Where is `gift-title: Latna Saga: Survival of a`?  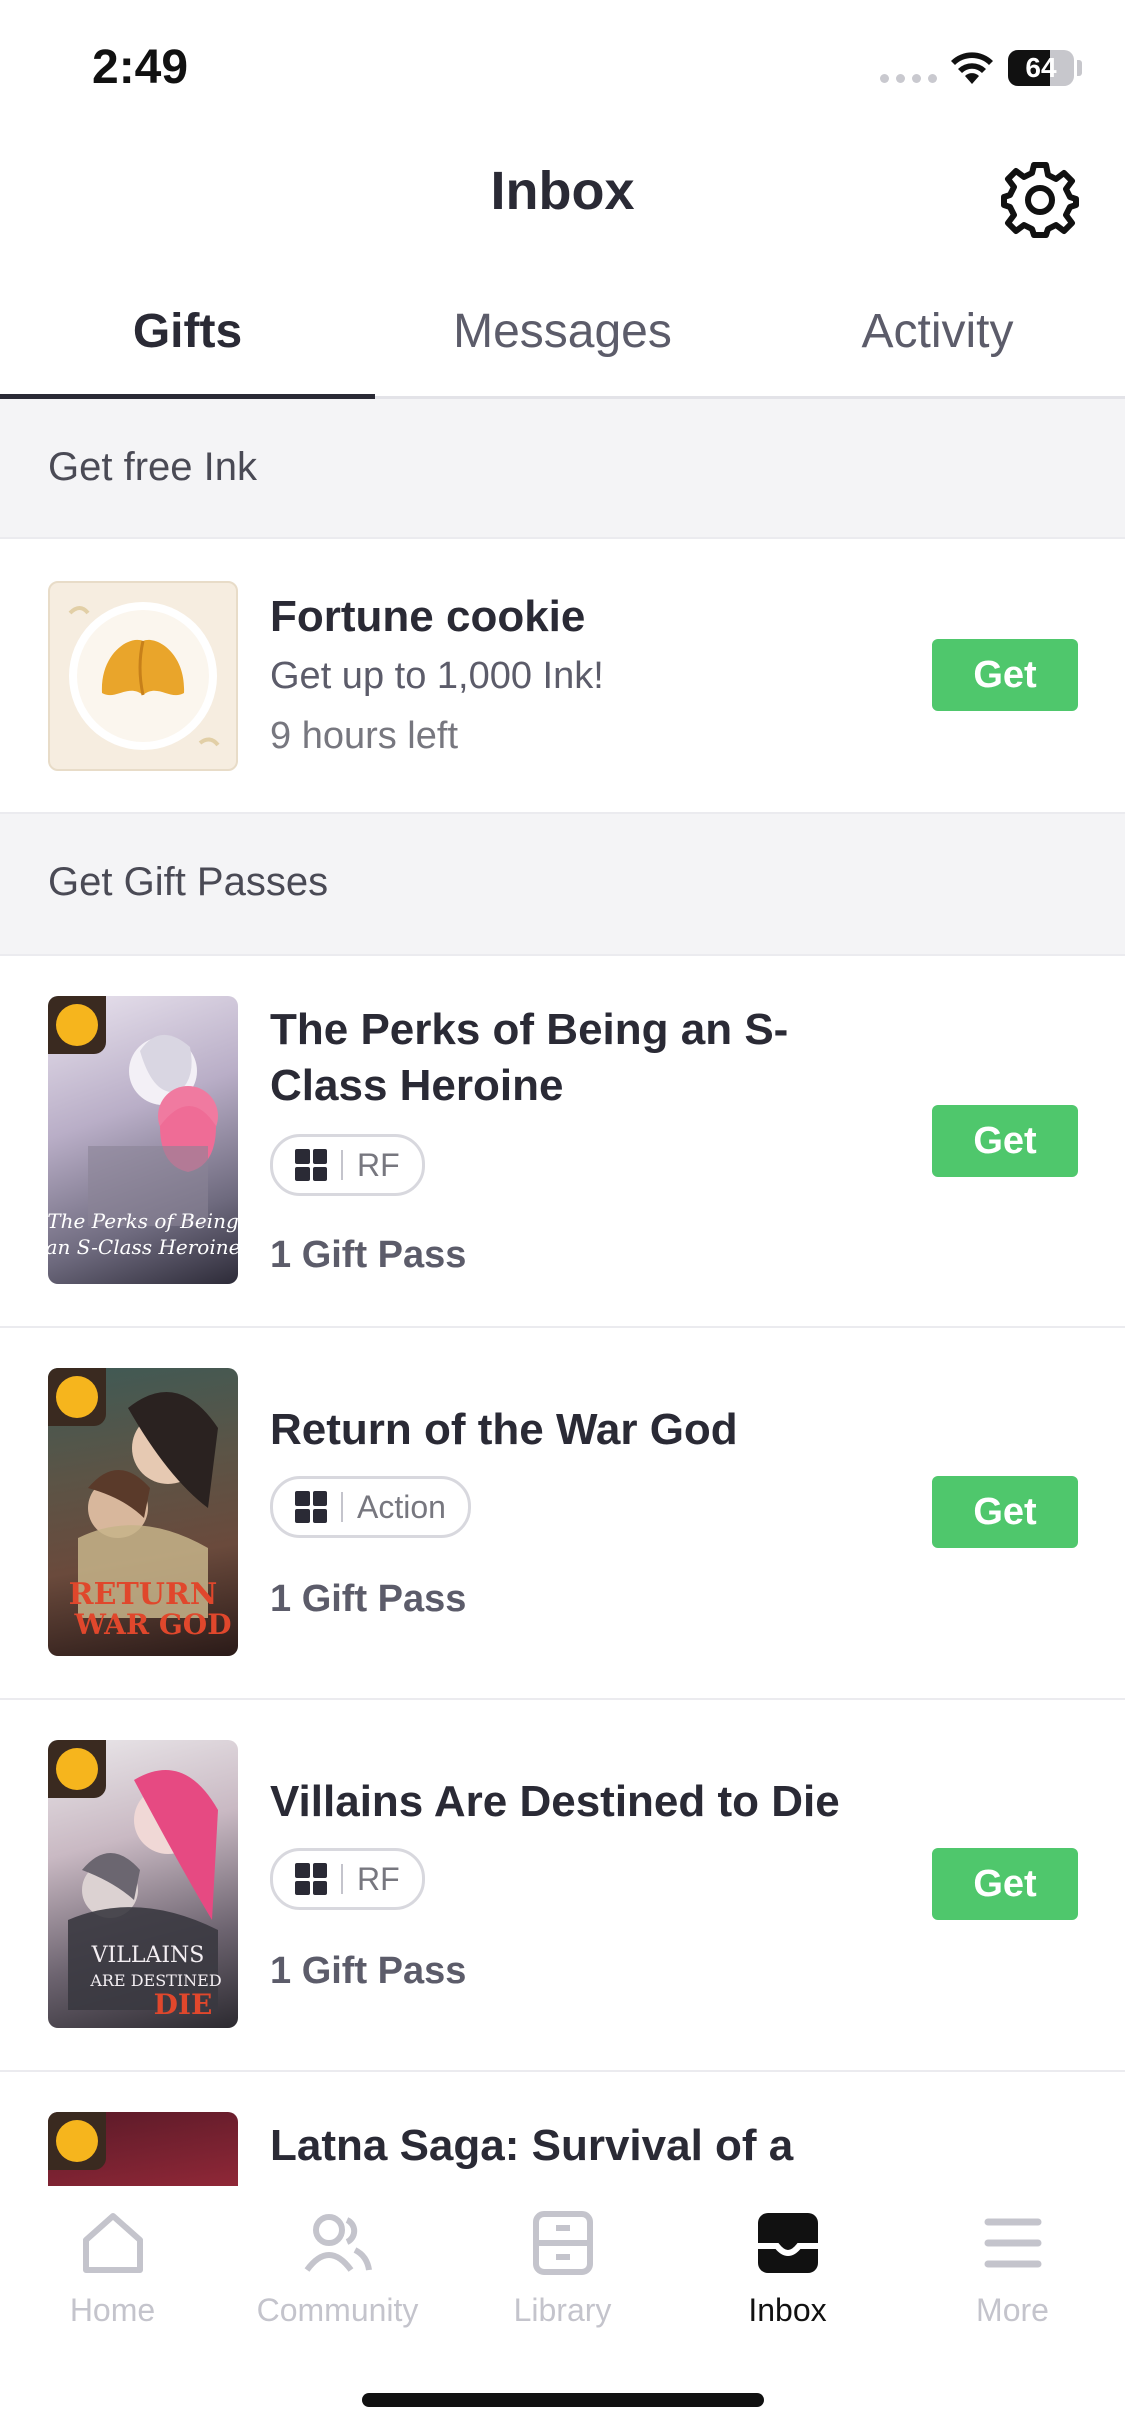
gift-title: Latna Saga: Survival of a is located at coordinates (532, 2145).